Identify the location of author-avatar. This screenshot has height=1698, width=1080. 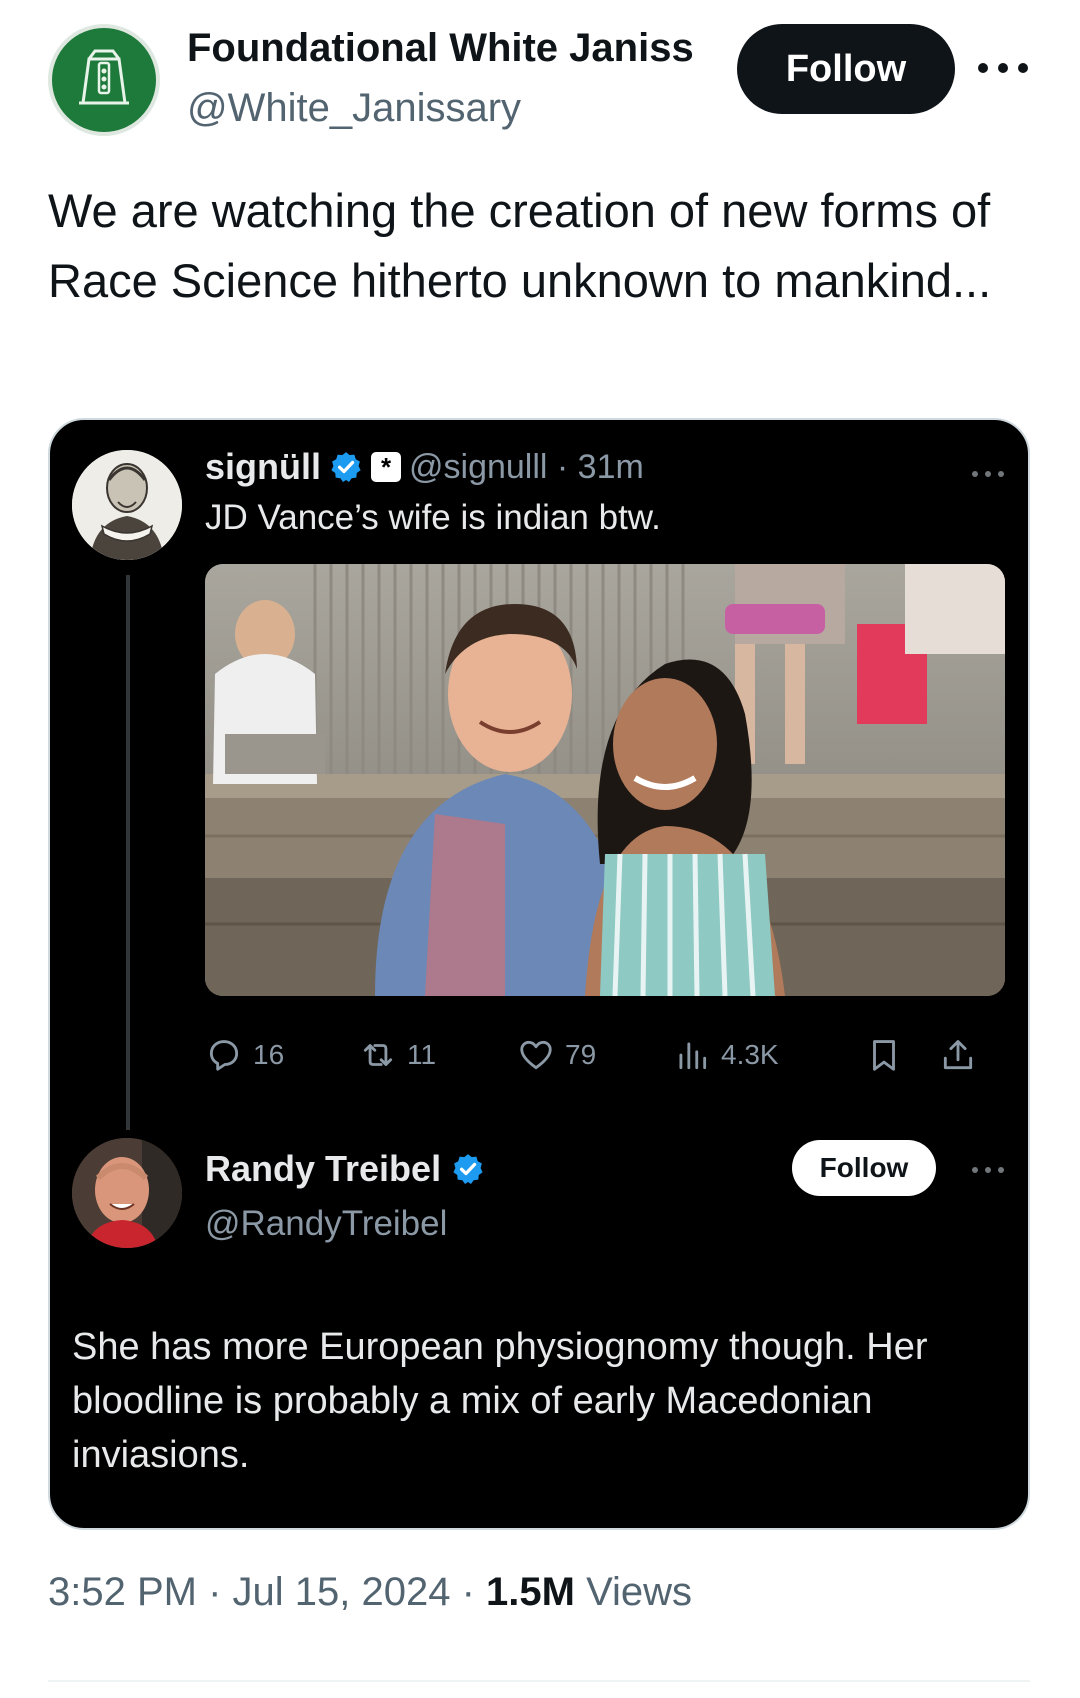
(104, 80).